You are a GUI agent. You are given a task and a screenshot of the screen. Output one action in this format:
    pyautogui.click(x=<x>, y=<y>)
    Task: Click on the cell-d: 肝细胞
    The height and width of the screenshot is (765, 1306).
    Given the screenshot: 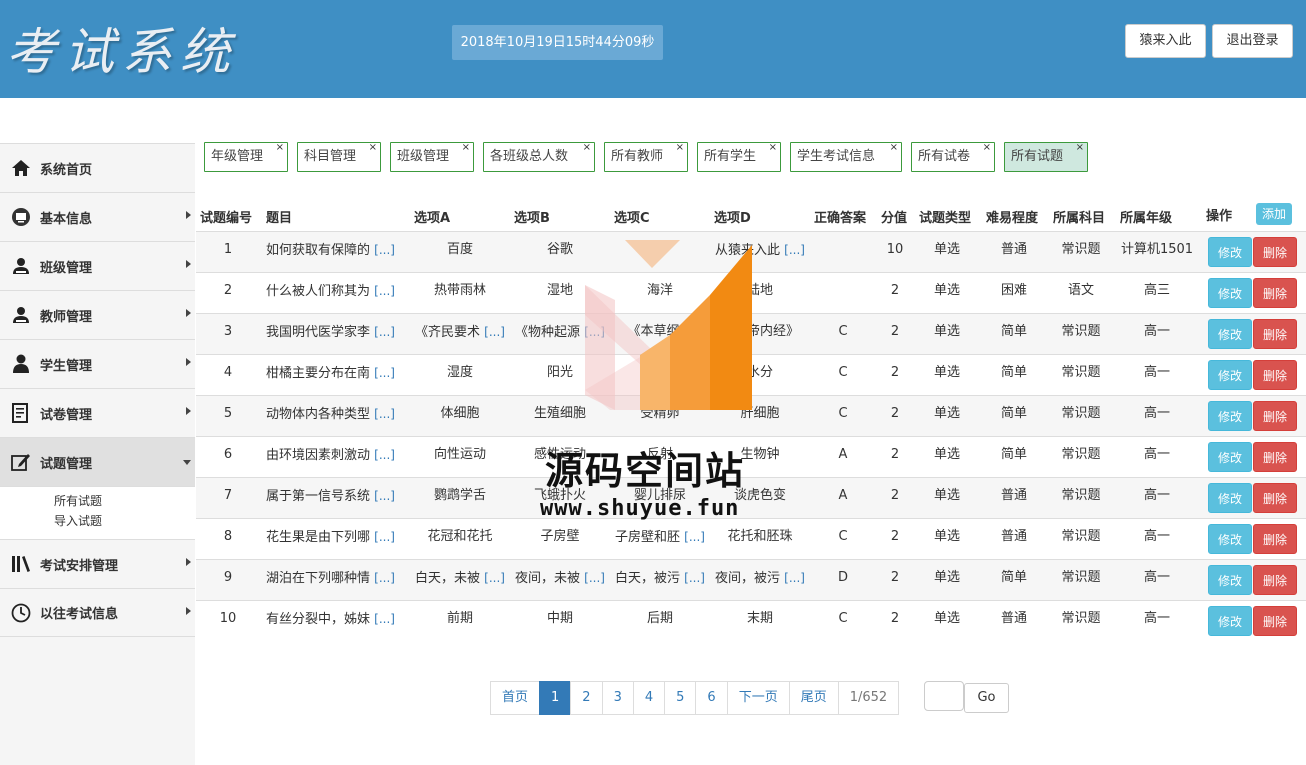 What is the action you would take?
    pyautogui.click(x=760, y=414)
    